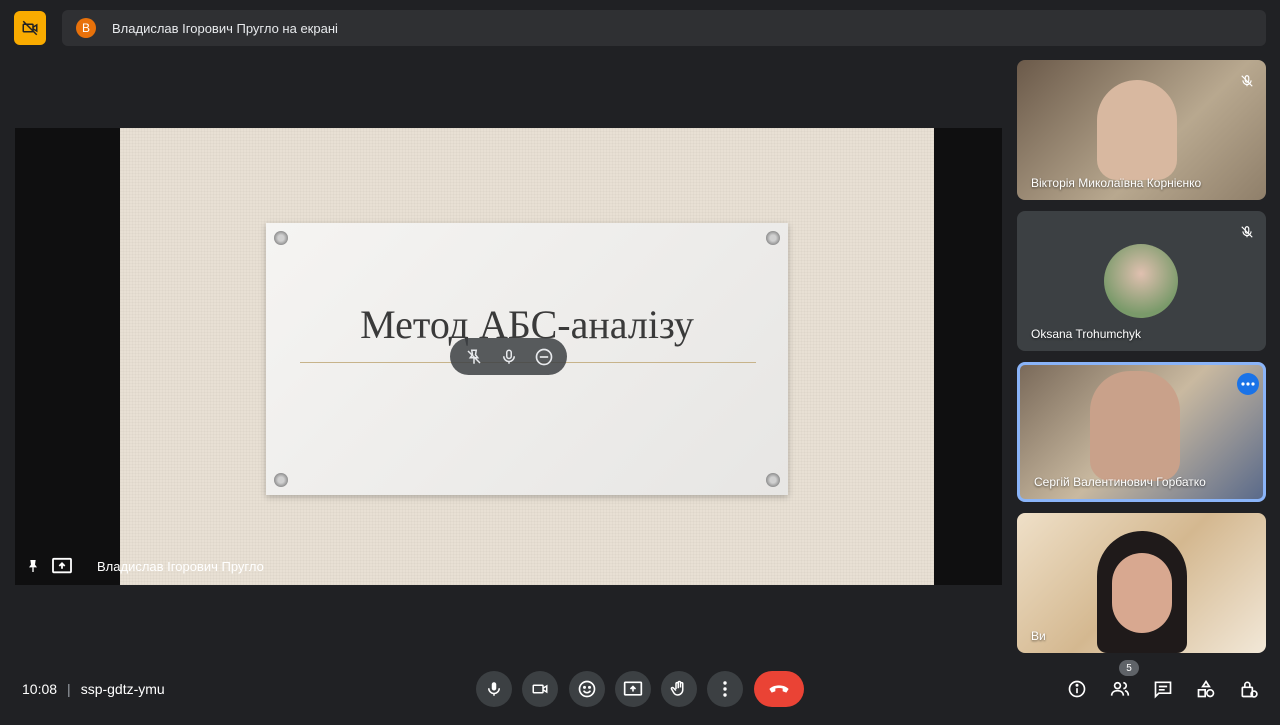 The width and height of the screenshot is (1280, 725). Describe the element at coordinates (1120, 482) in the screenshot. I see `participant-name: Сергій Валентинович Горбатко` at that location.